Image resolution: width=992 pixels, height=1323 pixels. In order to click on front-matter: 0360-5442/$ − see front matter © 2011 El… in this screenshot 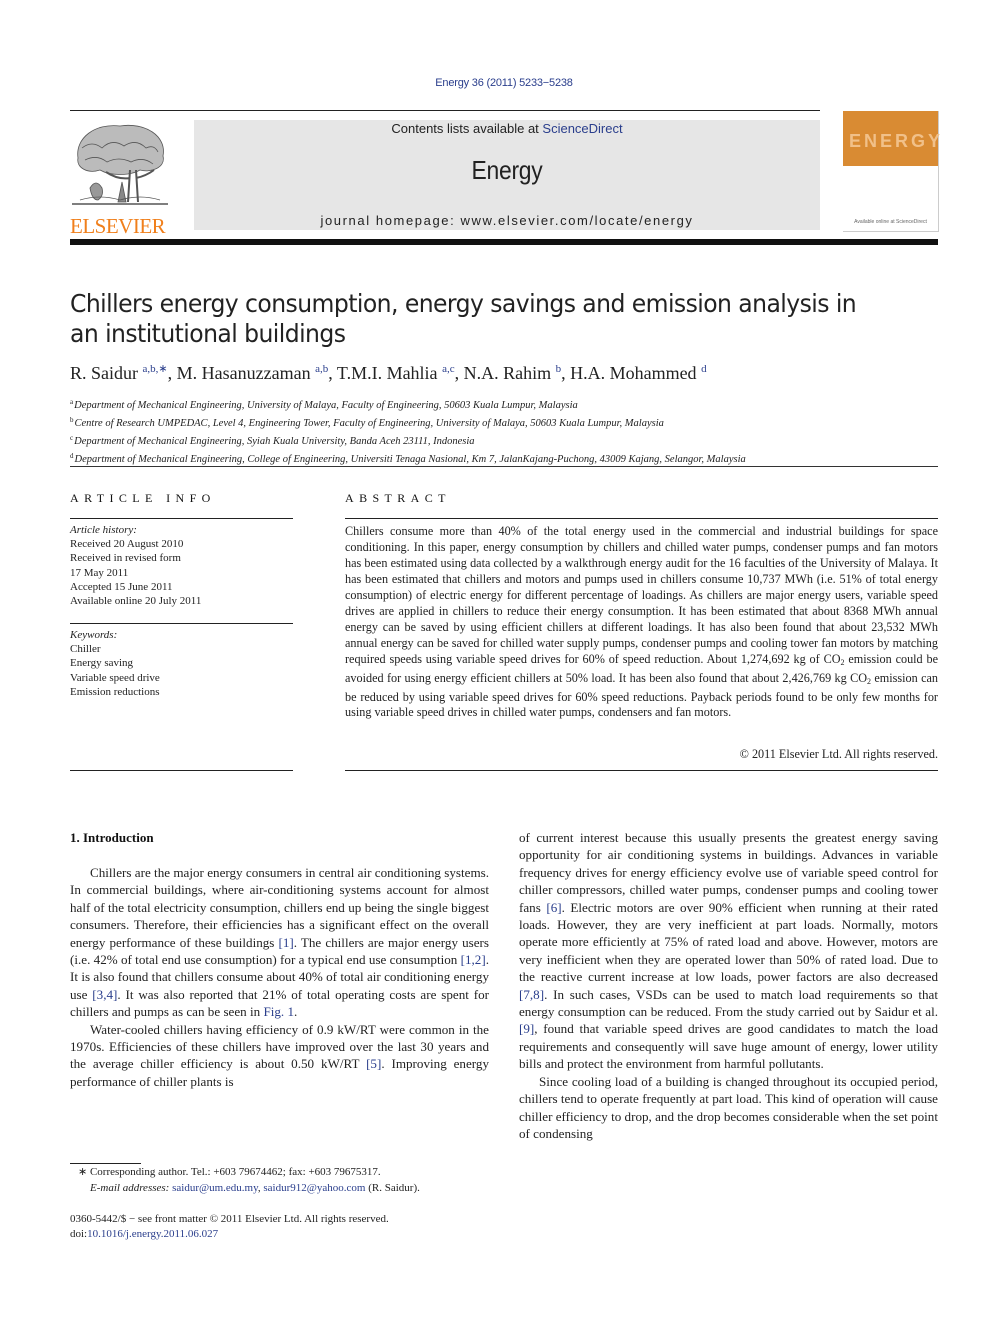, I will do `click(285, 1226)`.